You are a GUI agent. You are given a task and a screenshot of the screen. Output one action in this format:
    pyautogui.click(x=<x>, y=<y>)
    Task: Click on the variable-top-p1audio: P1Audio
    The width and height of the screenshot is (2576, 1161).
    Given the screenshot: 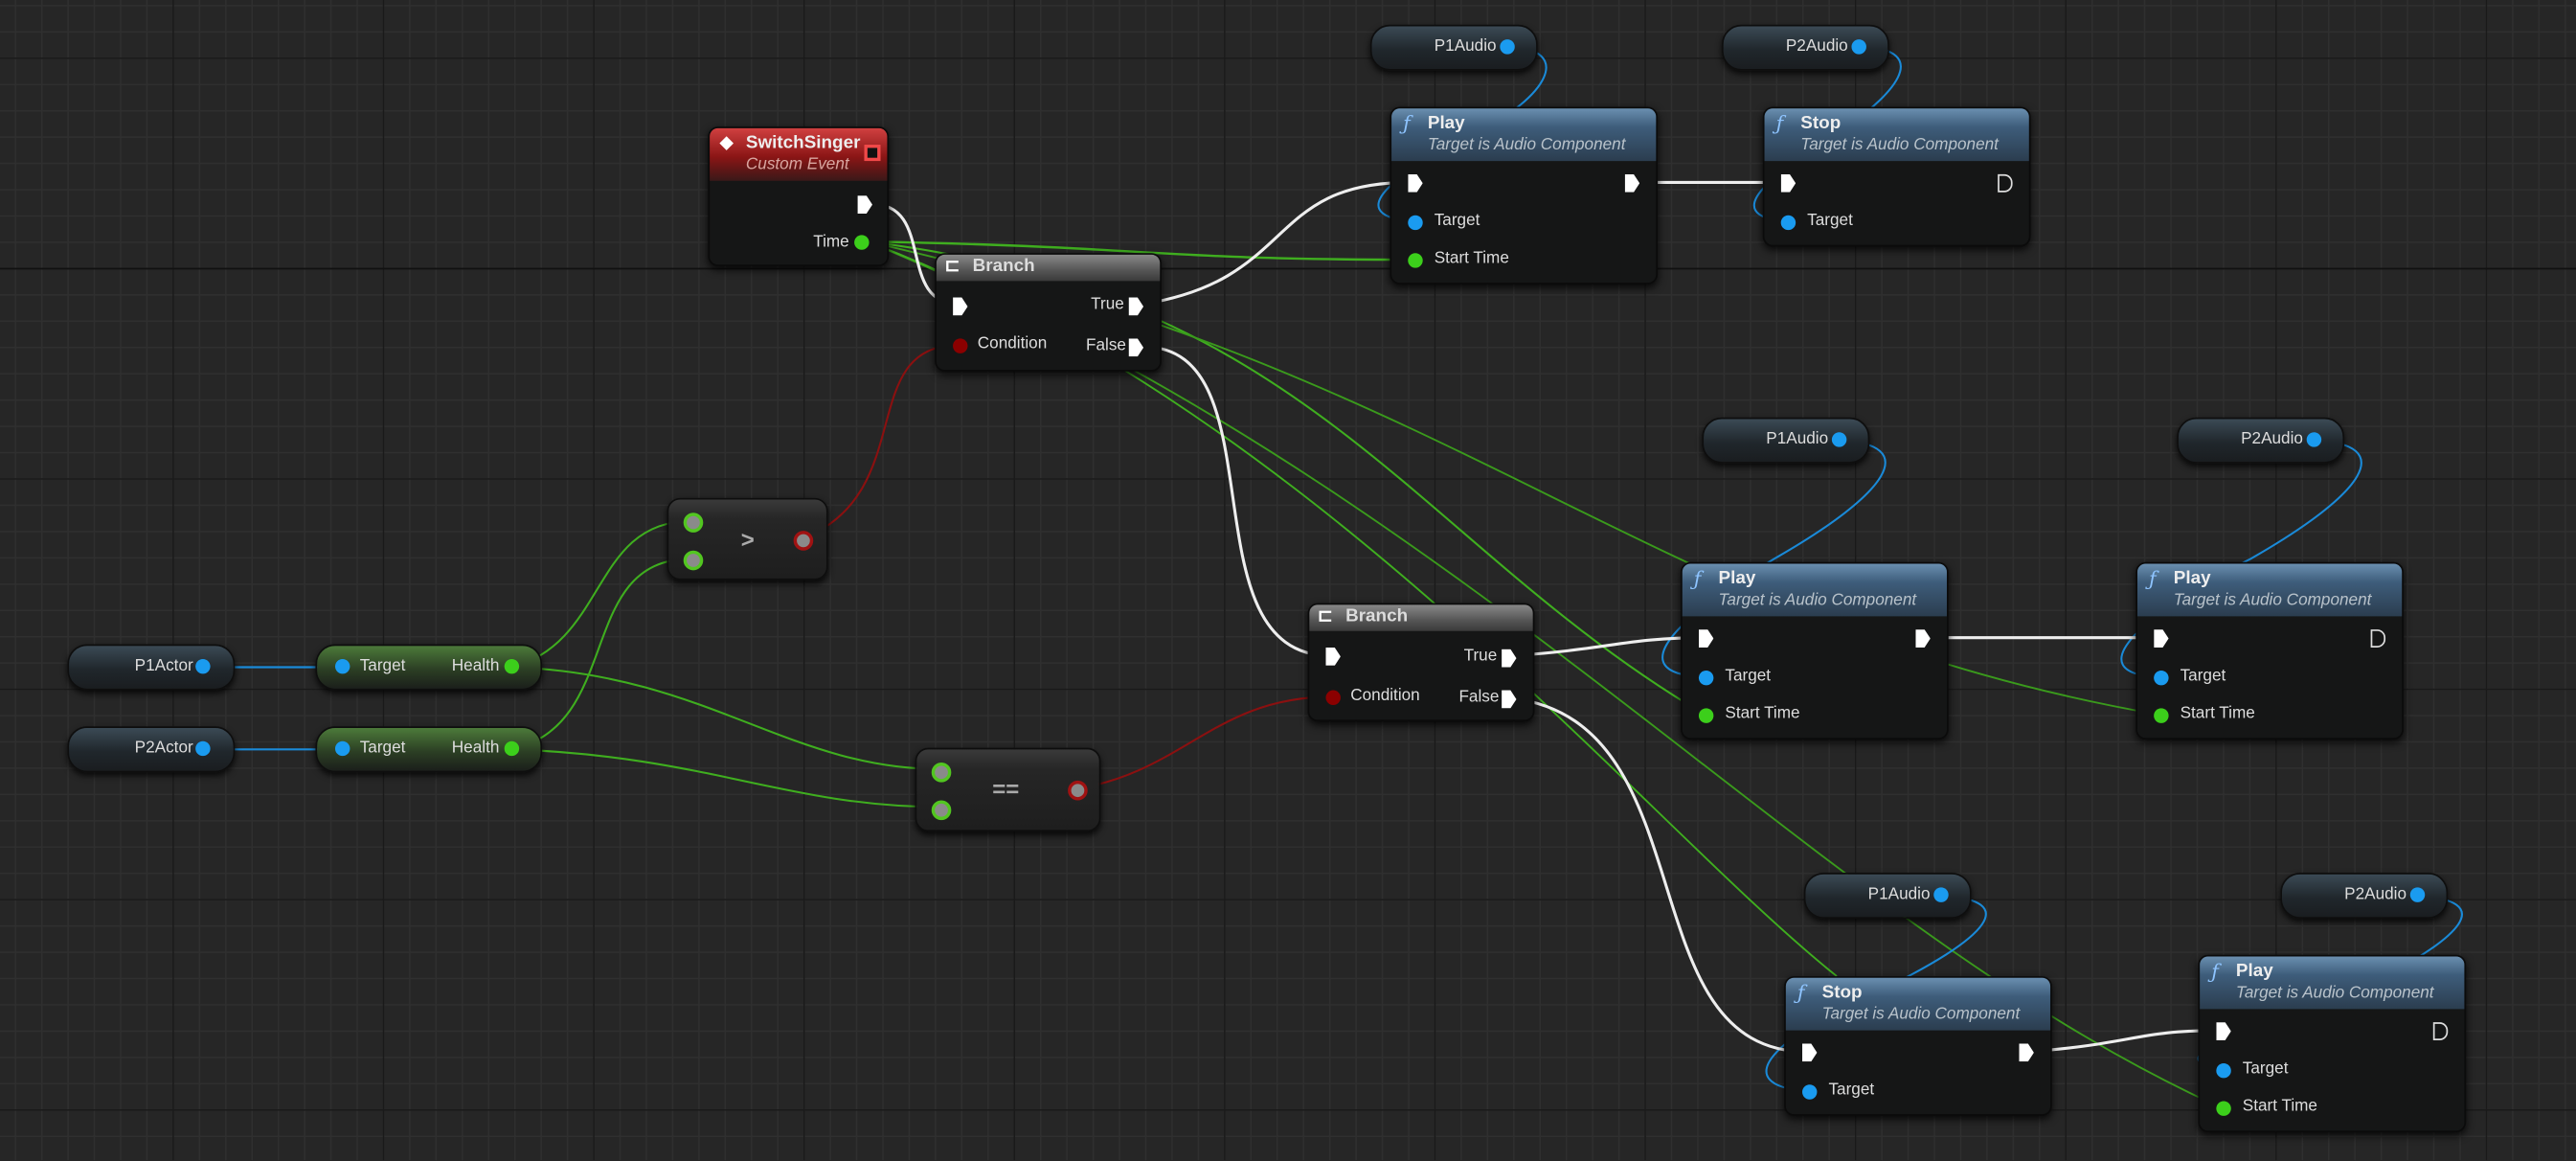 What is the action you would take?
    pyautogui.click(x=1453, y=47)
    